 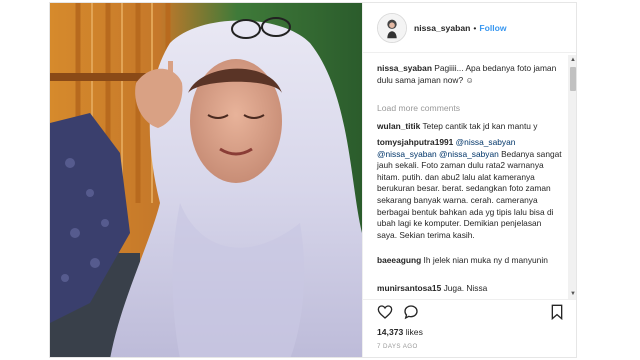 What do you see at coordinates (573, 79) in the screenshot?
I see `scroll-thumb` at bounding box center [573, 79].